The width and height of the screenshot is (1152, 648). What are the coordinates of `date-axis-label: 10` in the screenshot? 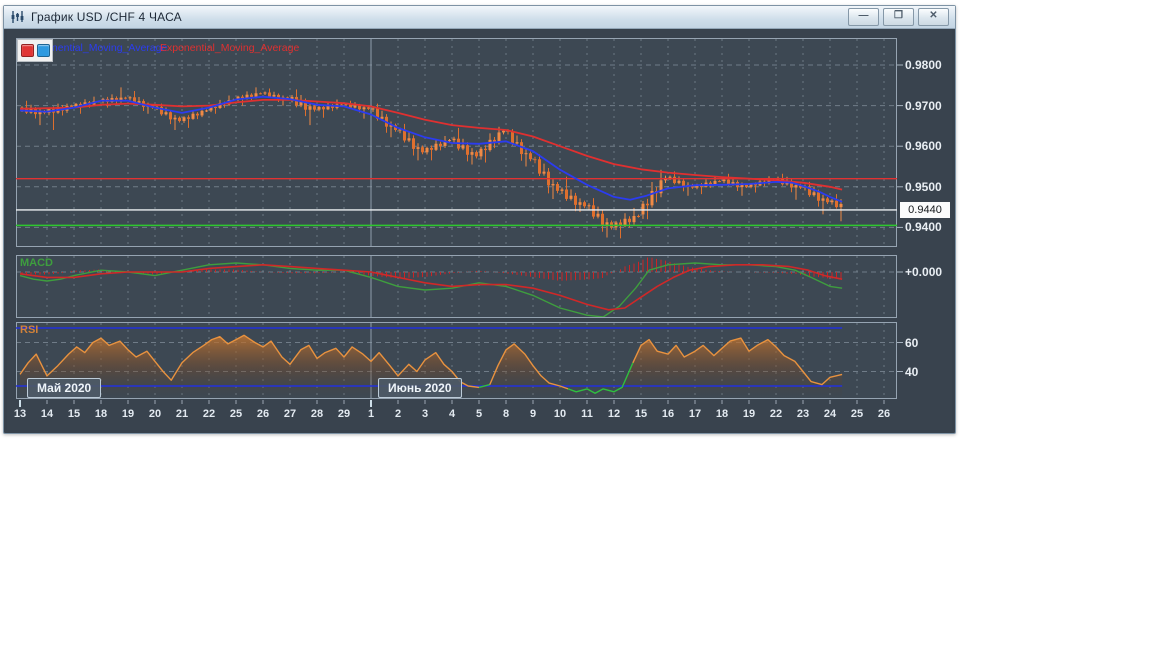 It's located at (560, 414).